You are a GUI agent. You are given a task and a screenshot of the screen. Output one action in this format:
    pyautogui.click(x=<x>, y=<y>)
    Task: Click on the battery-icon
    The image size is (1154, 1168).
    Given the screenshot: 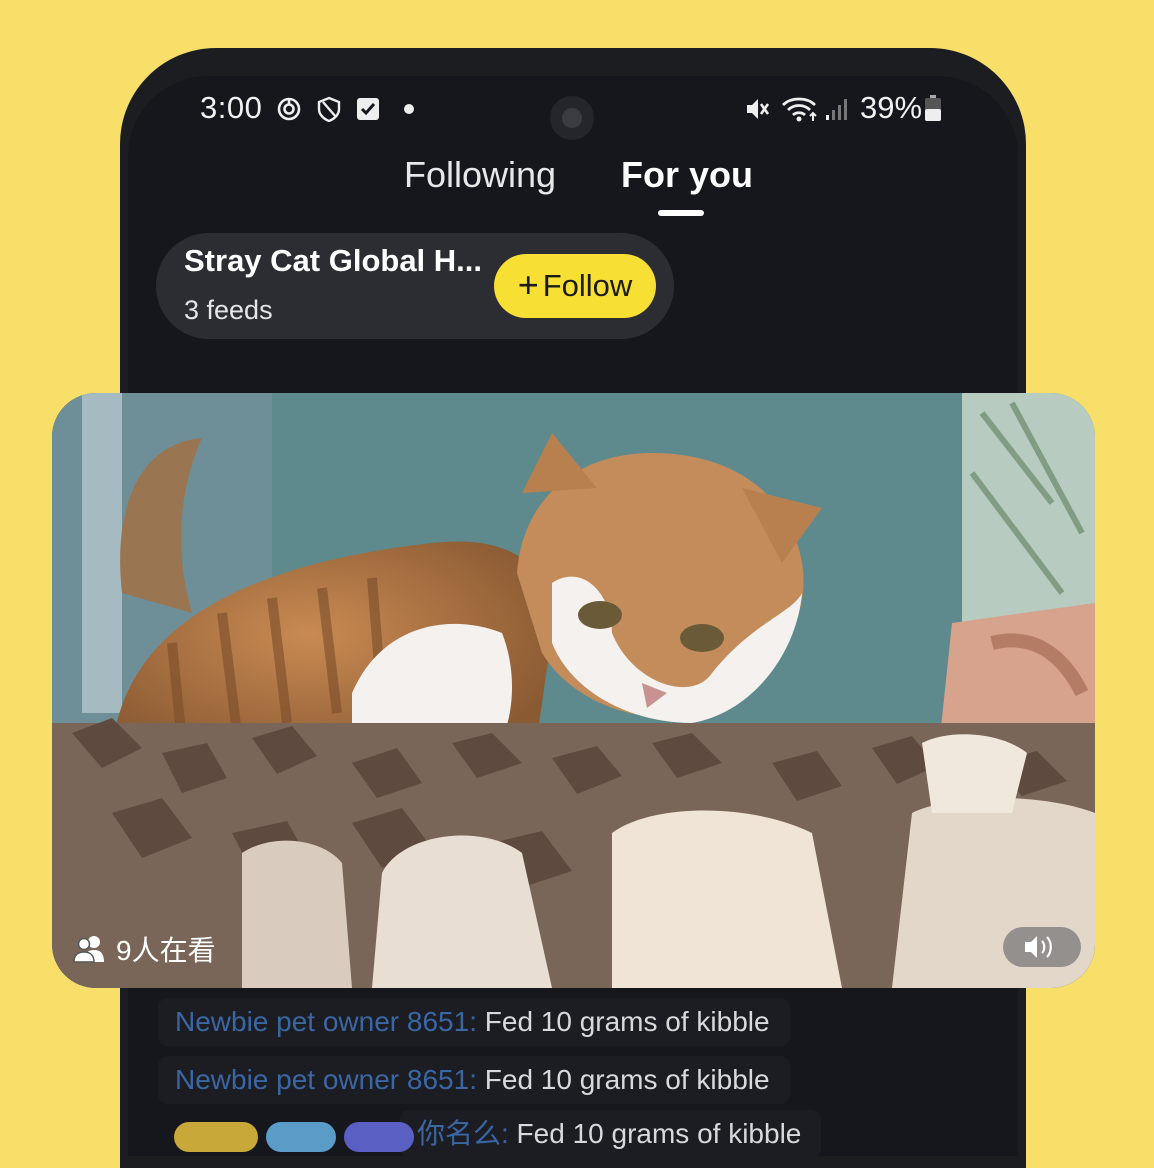 What is the action you would take?
    pyautogui.click(x=933, y=108)
    